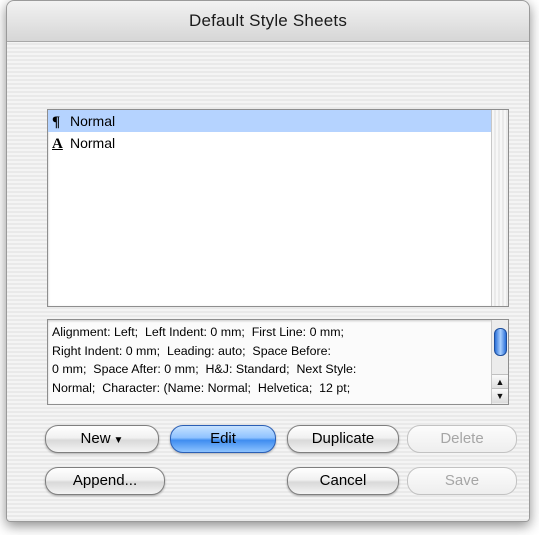  I want to click on title-bar: Default Style Sheets, so click(268, 21).